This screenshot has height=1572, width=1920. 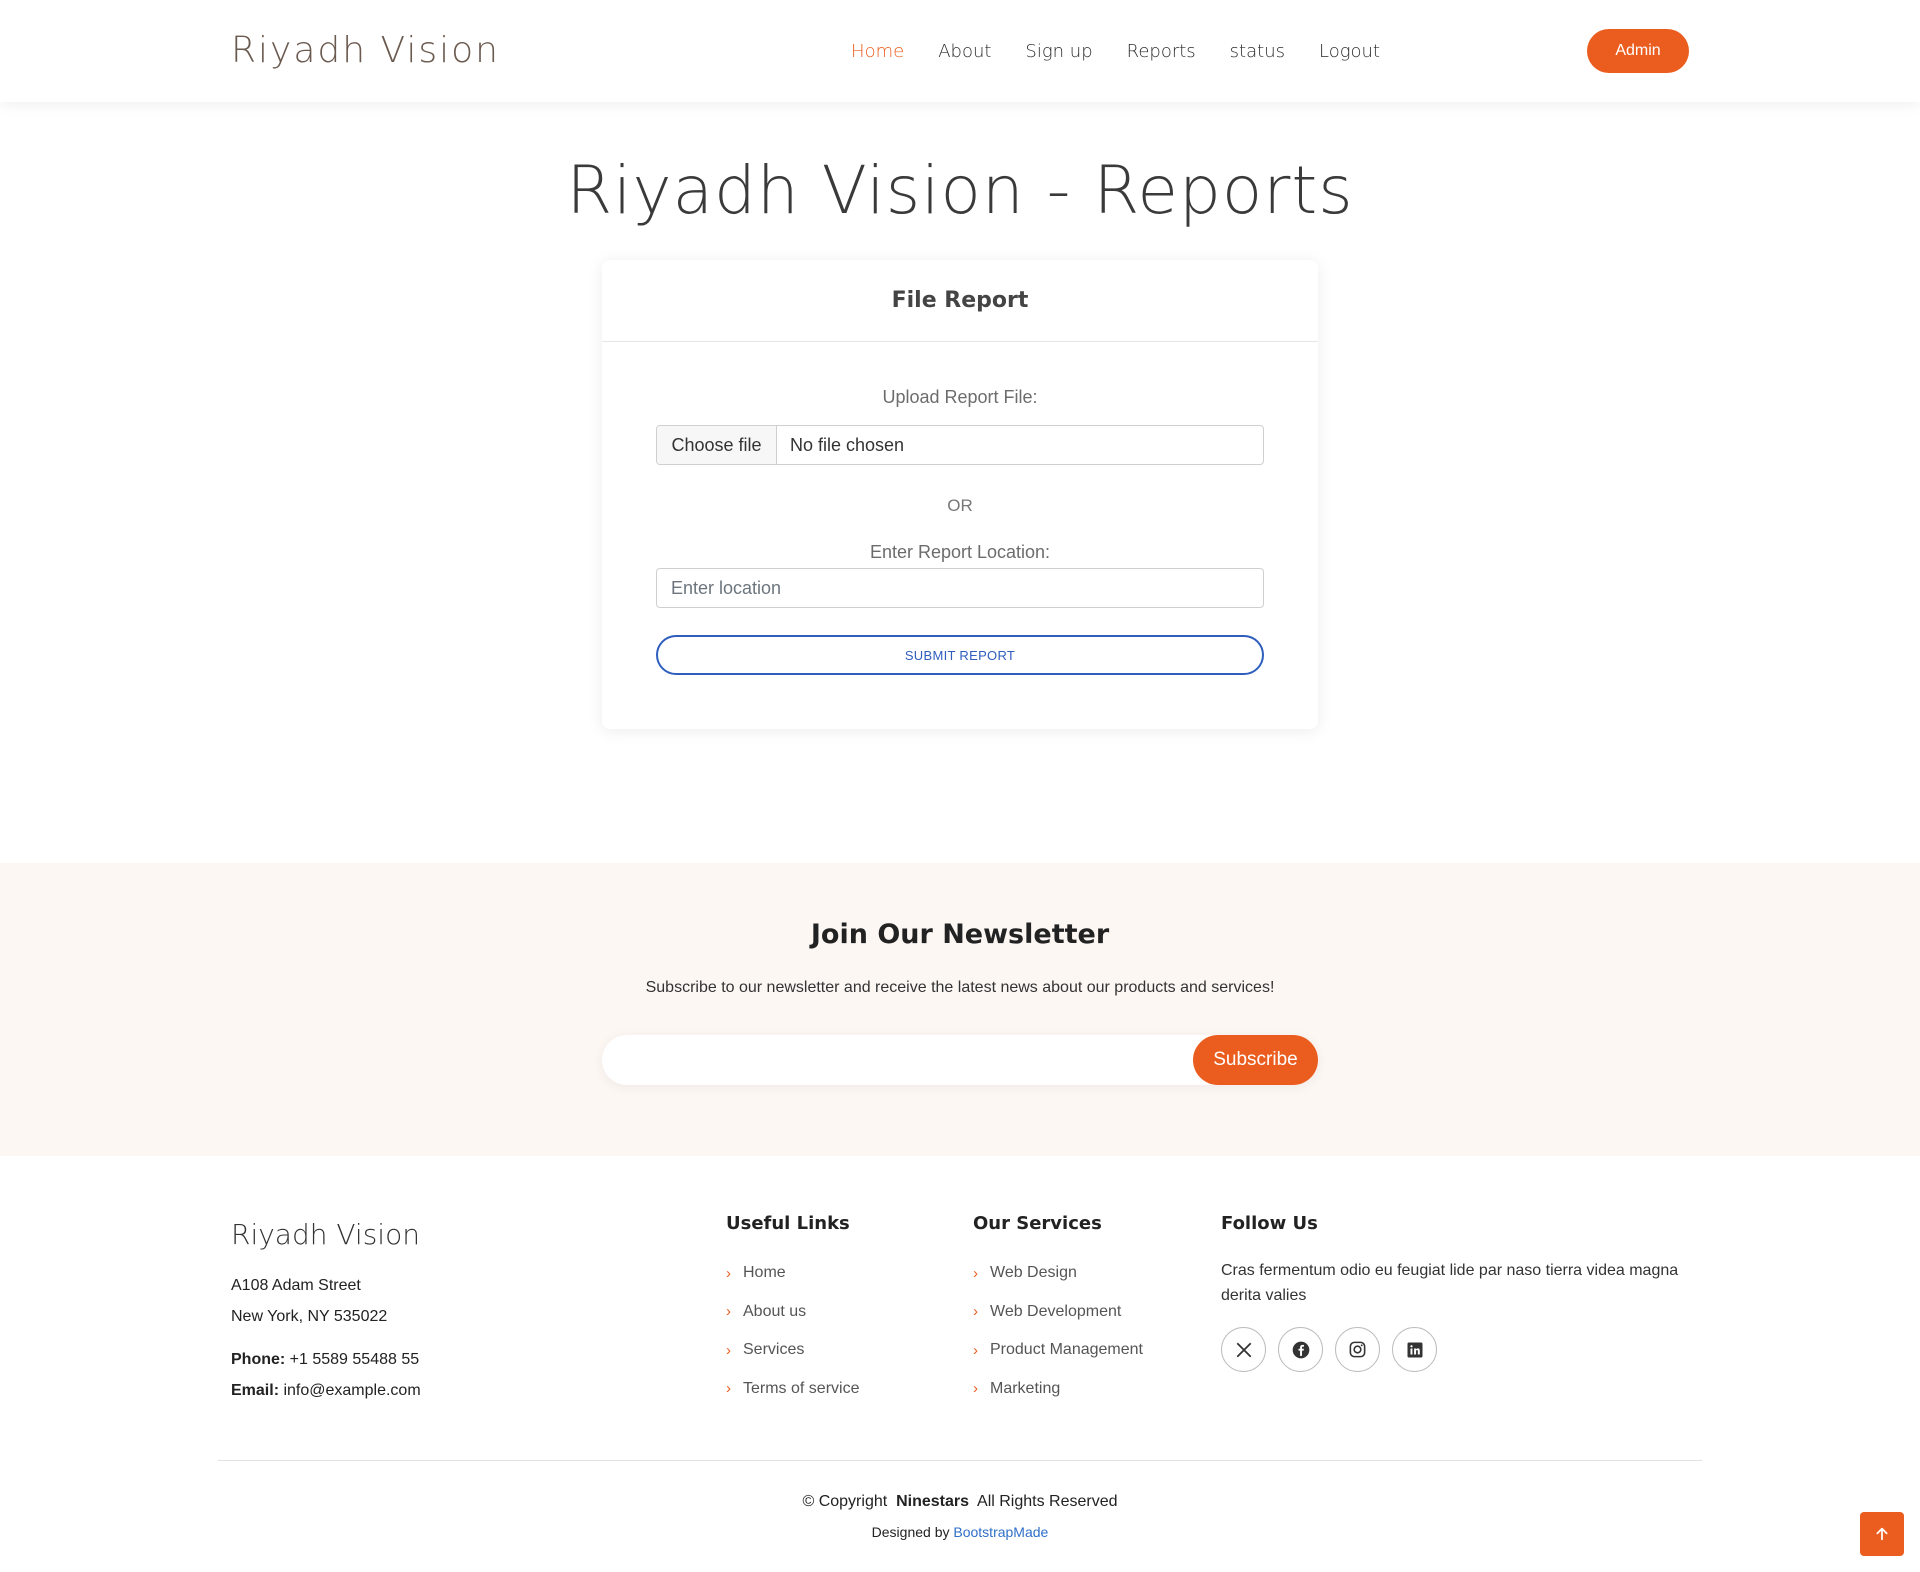 What do you see at coordinates (1033, 1273) in the screenshot?
I see `link-label: Web Design` at bounding box center [1033, 1273].